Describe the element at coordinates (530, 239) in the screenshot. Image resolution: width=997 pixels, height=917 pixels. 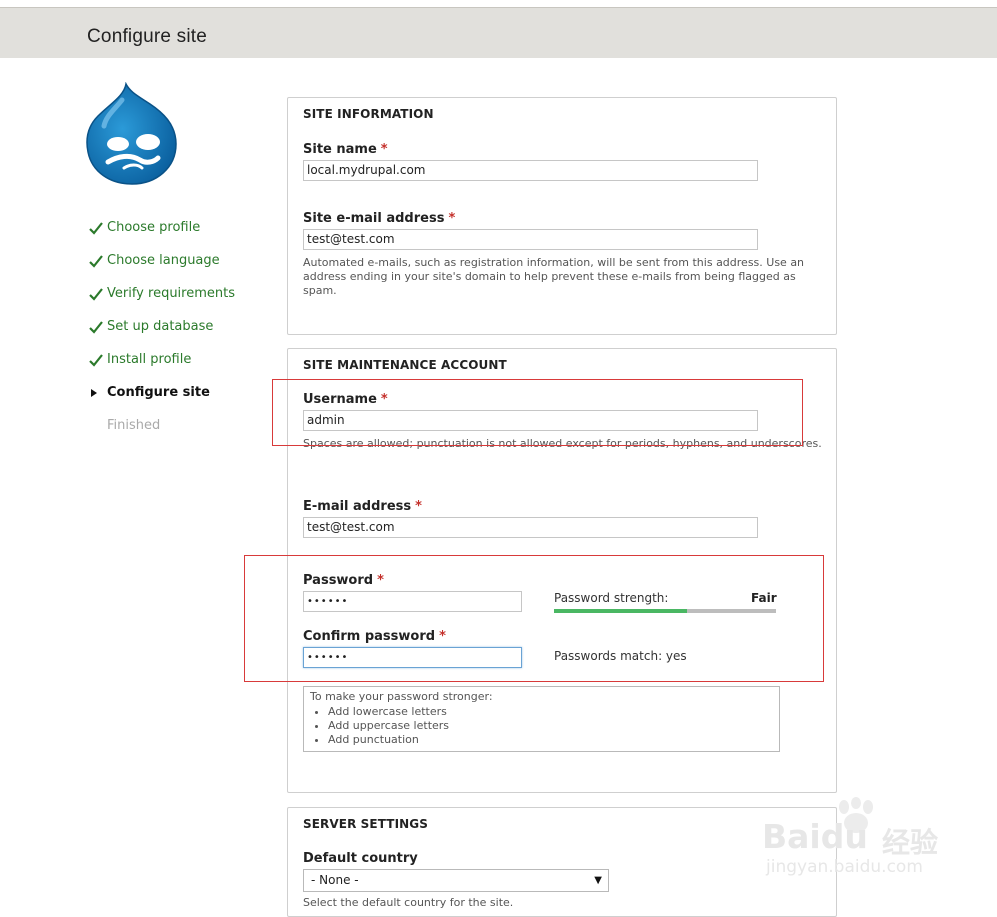
I see `site-email-input: test@test.com` at that location.